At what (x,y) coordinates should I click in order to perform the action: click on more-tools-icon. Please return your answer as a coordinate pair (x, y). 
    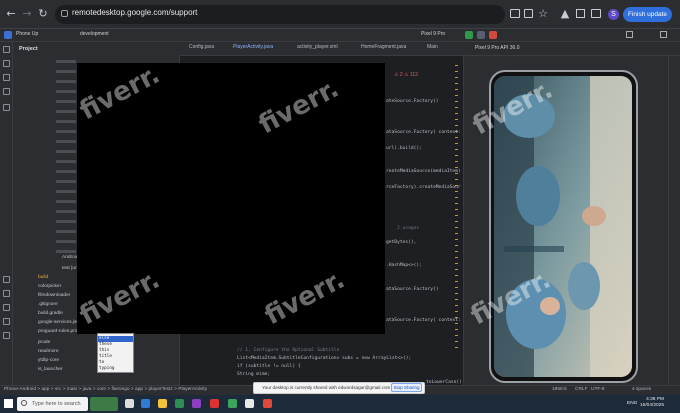
    Looking at the image, I should click on (6, 107).